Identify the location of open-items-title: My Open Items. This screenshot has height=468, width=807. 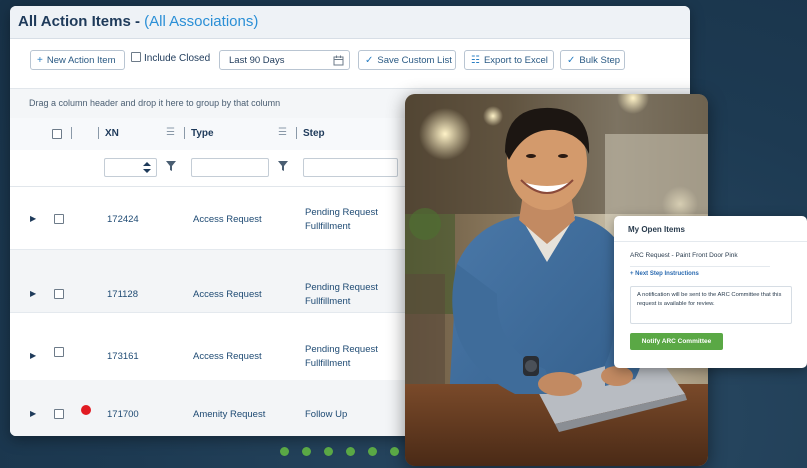
(710, 229).